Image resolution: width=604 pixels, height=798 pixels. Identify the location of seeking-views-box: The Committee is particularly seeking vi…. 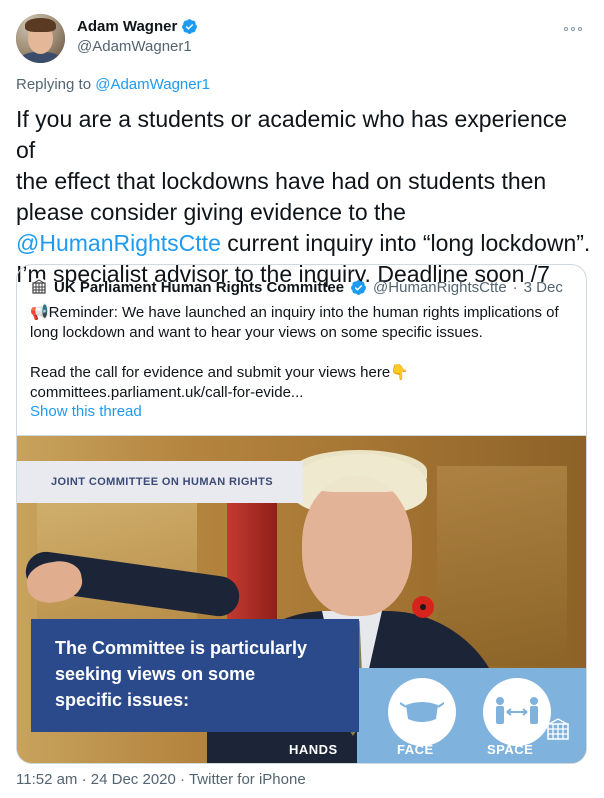
(195, 675).